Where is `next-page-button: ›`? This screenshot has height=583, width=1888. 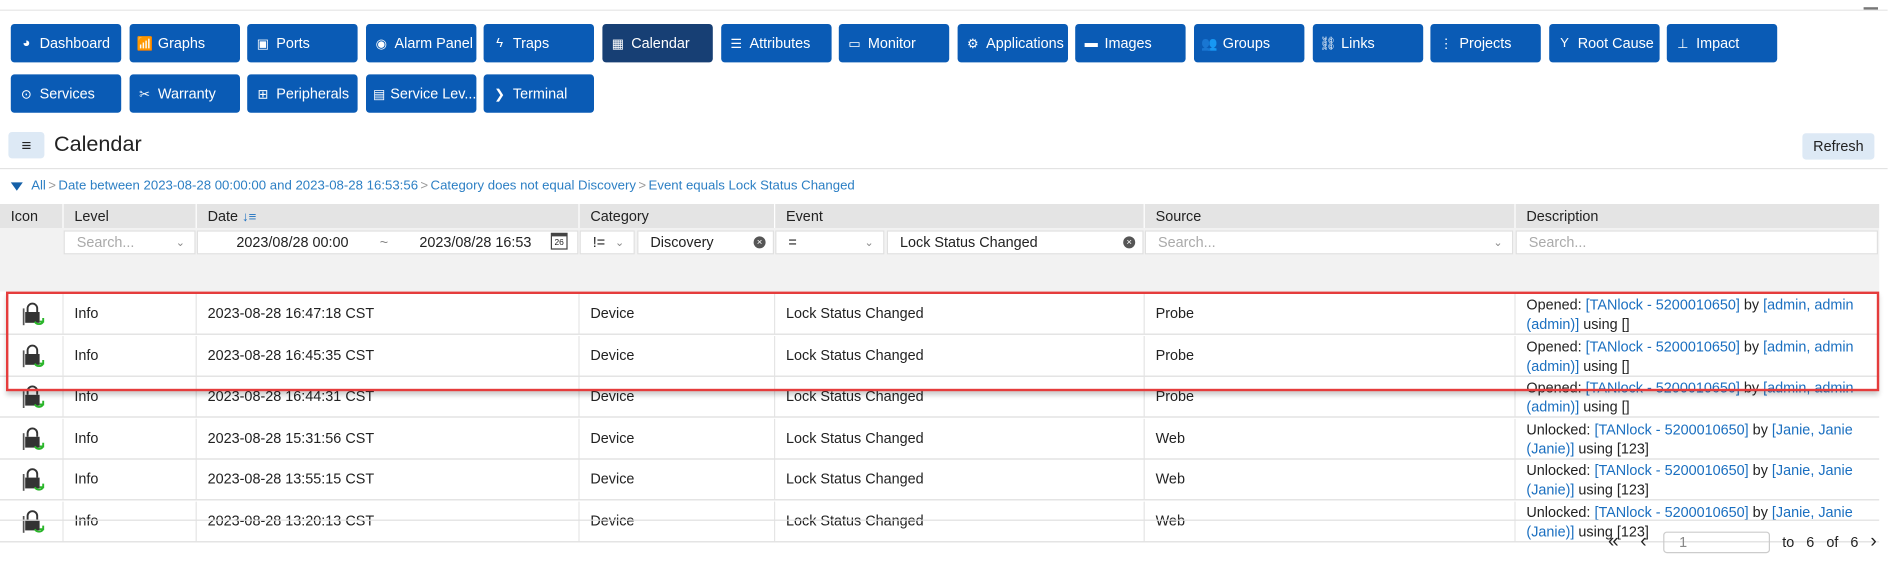
next-page-button: › is located at coordinates (1873, 543).